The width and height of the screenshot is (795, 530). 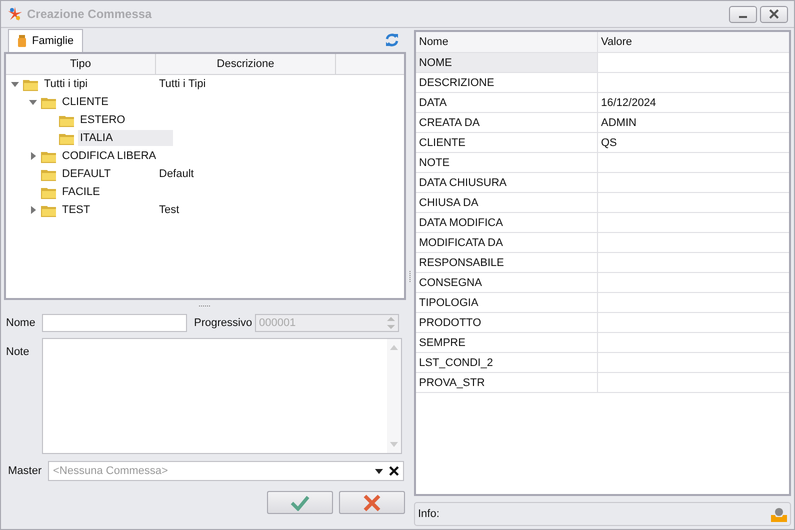 What do you see at coordinates (507, 342) in the screenshot?
I see `property-name: SEMPRE` at bounding box center [507, 342].